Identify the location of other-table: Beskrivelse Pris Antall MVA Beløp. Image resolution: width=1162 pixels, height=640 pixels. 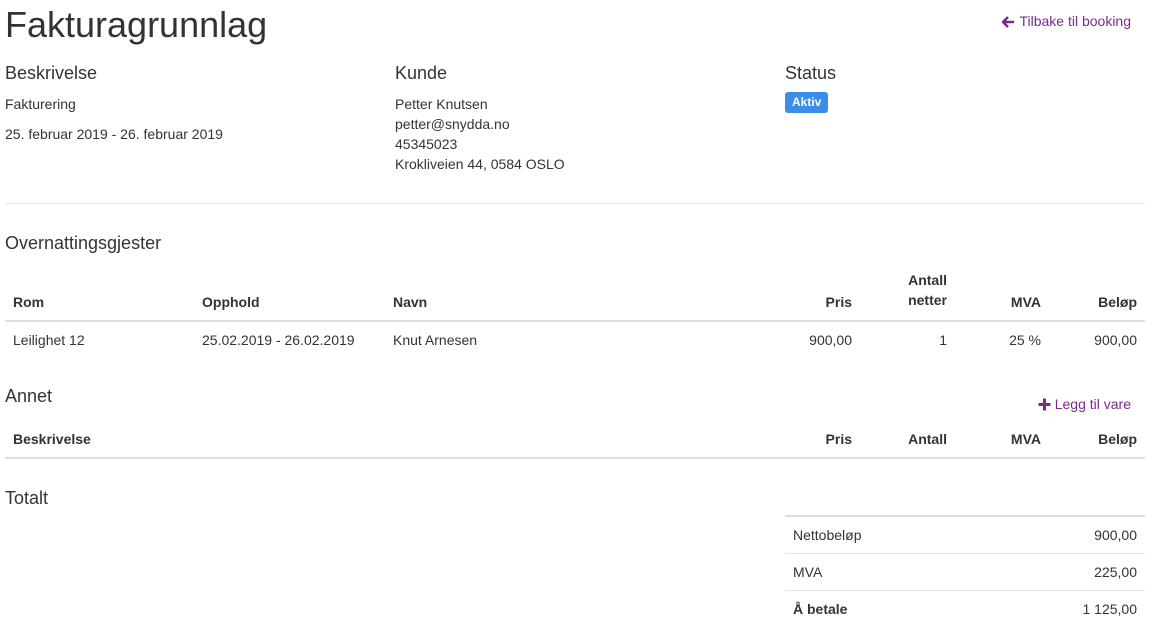
(575, 445).